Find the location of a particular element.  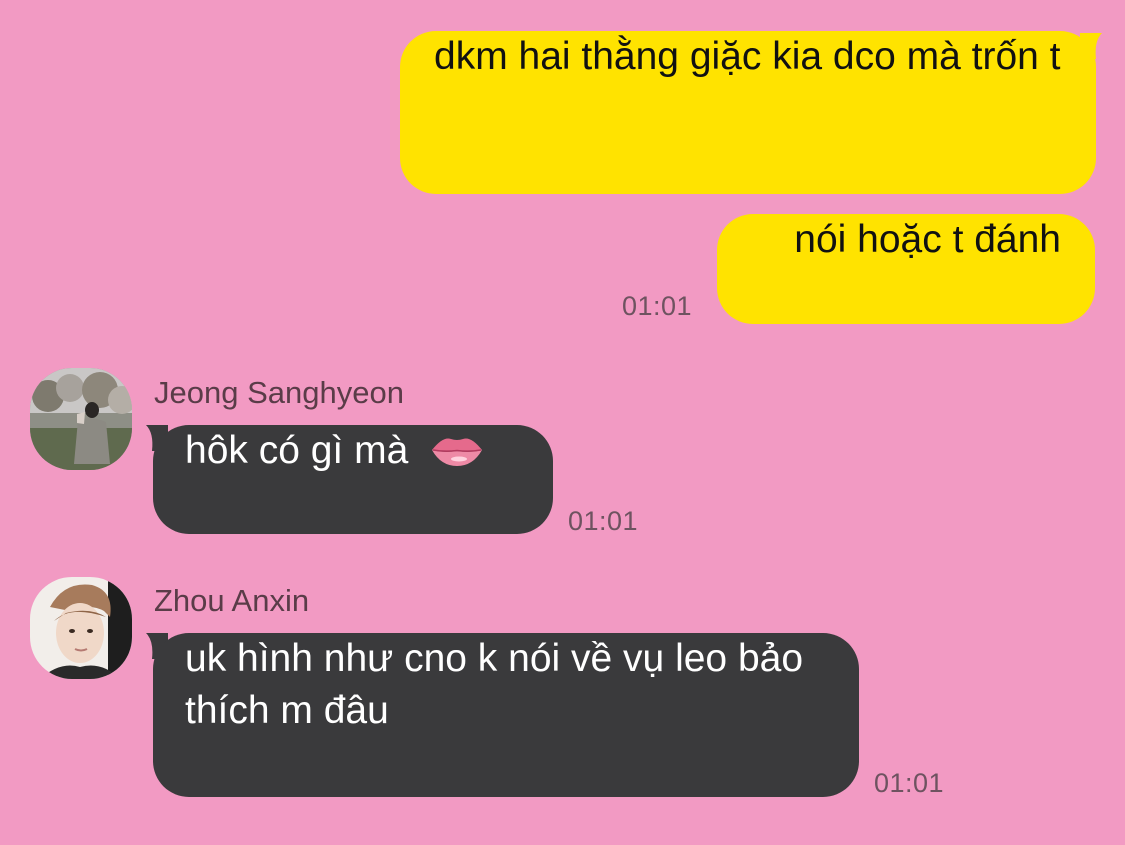

message-text: dkm hai thằng giặc kia dco mà trốn t is located at coordinates (747, 56).